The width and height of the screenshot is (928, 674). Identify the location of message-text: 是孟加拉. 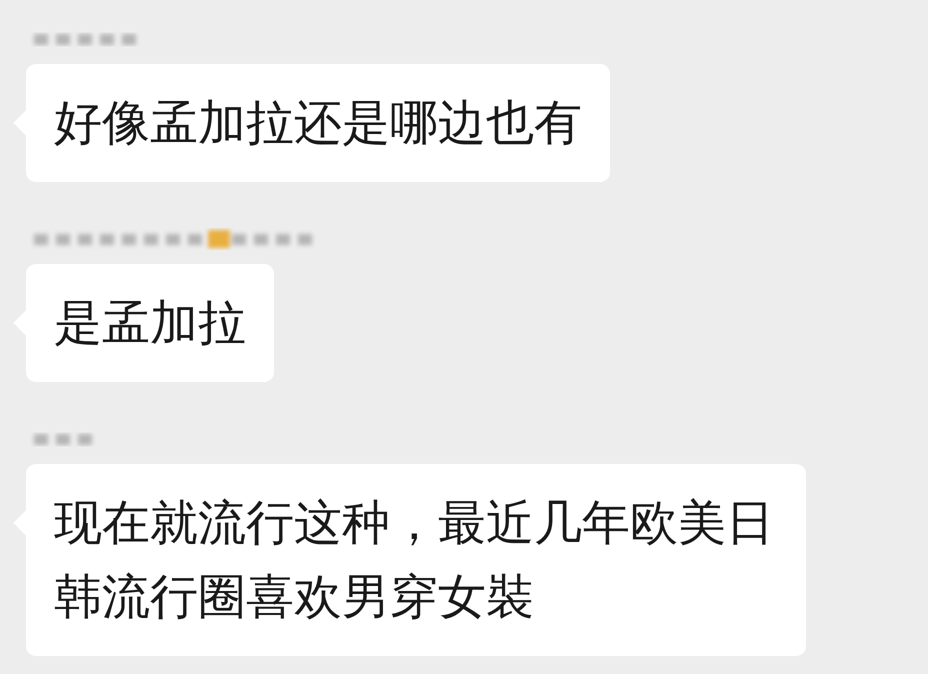
(150, 323).